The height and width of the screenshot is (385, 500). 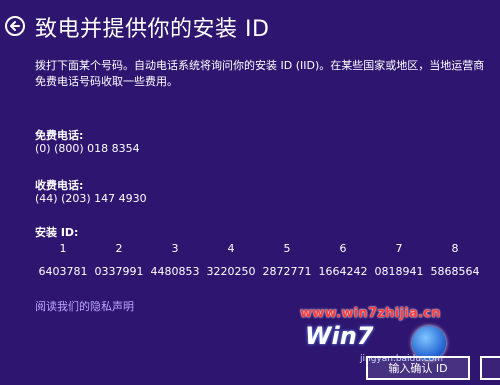 What do you see at coordinates (119, 248) in the screenshot?
I see `id-group-index: 2` at bounding box center [119, 248].